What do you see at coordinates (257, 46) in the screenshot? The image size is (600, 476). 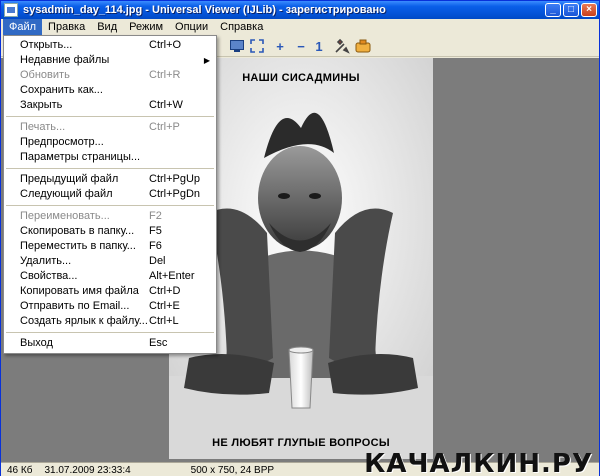 I see `fullscreen-icon` at bounding box center [257, 46].